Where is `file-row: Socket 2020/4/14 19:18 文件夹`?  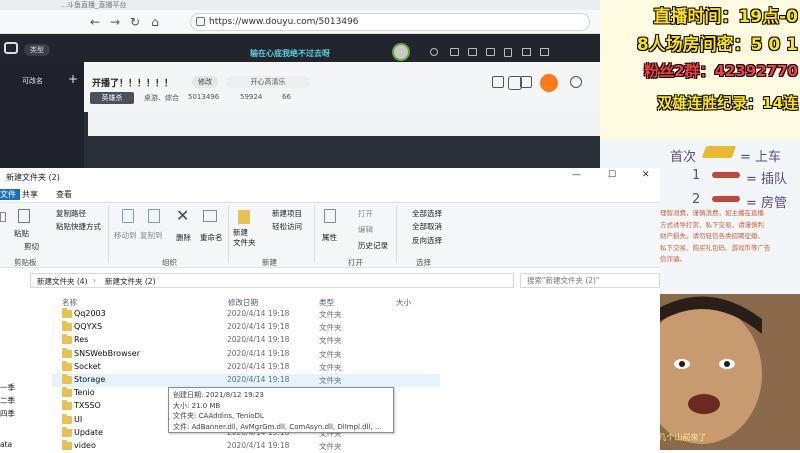 file-row: Socket 2020/4/14 19:18 文件夹 is located at coordinates (246, 367).